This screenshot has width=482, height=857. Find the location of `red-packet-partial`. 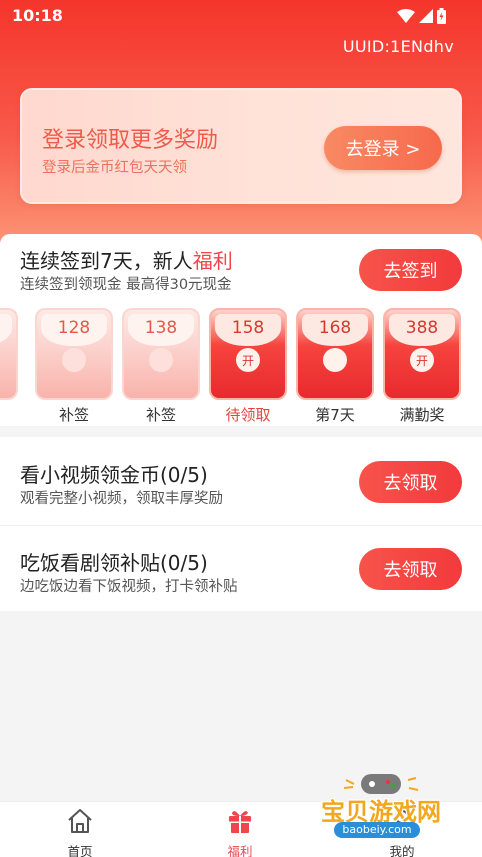

red-packet-partial is located at coordinates (9, 354).